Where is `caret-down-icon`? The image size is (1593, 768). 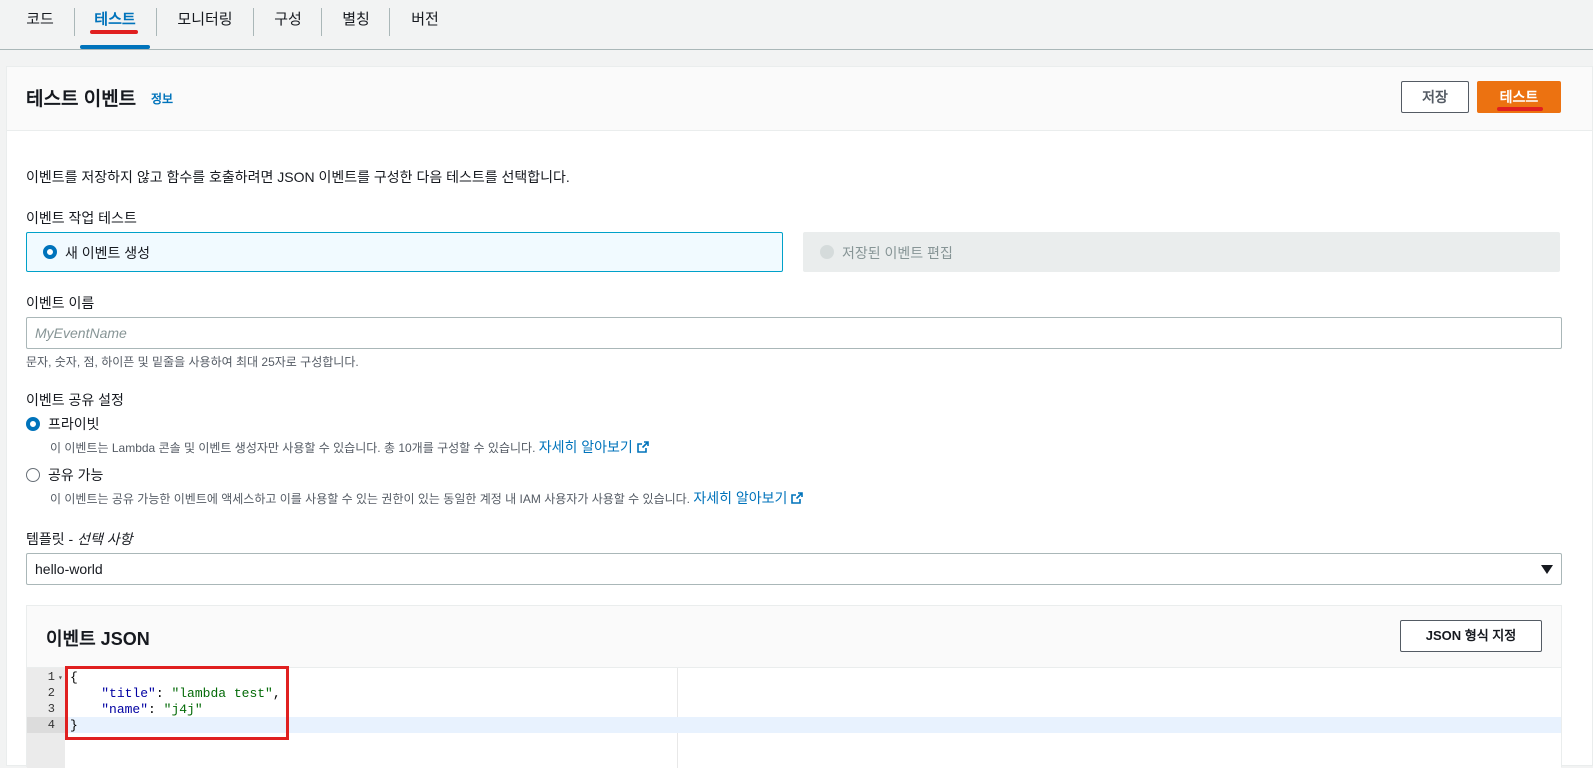 caret-down-icon is located at coordinates (1547, 569).